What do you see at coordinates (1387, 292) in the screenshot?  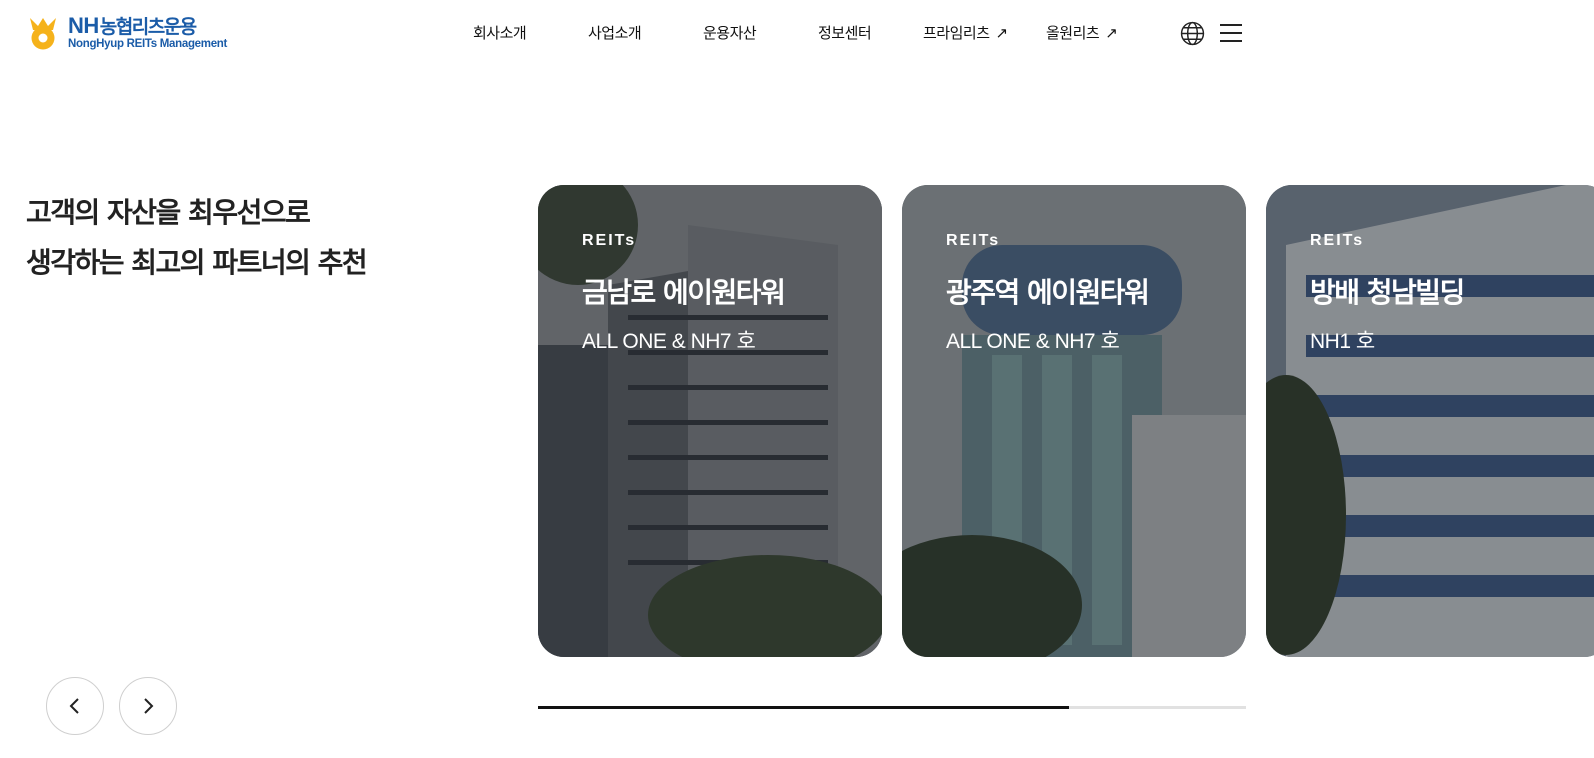 I see `card-title: 방배 청남빌딩` at bounding box center [1387, 292].